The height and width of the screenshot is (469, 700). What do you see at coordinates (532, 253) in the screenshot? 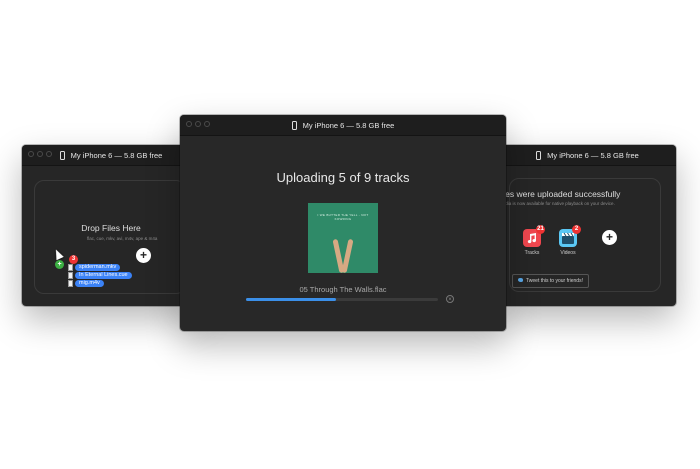
I see `tracks-label: Tracks` at bounding box center [532, 253].